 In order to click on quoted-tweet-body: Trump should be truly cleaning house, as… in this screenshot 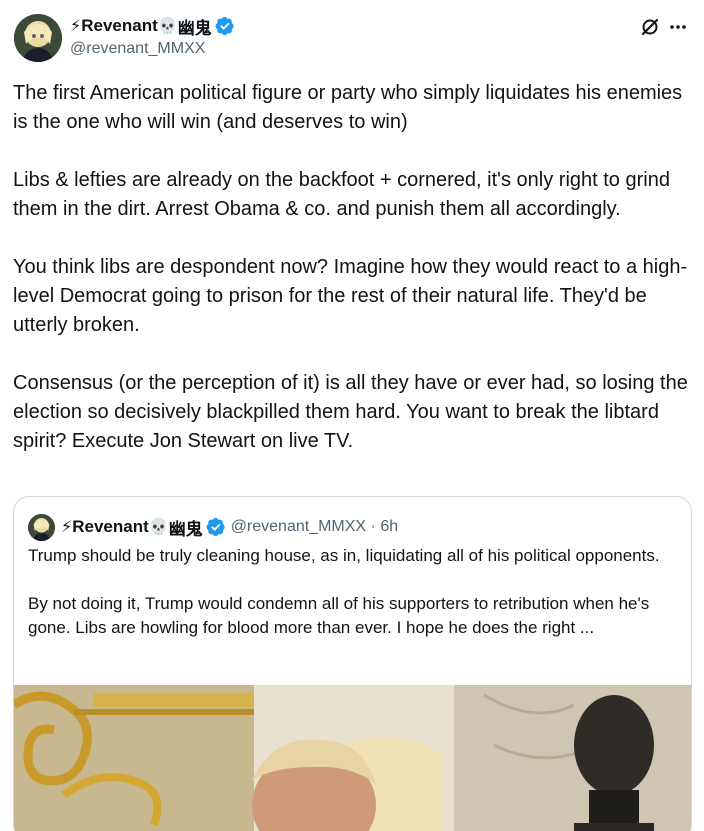, I will do `click(356, 604)`.